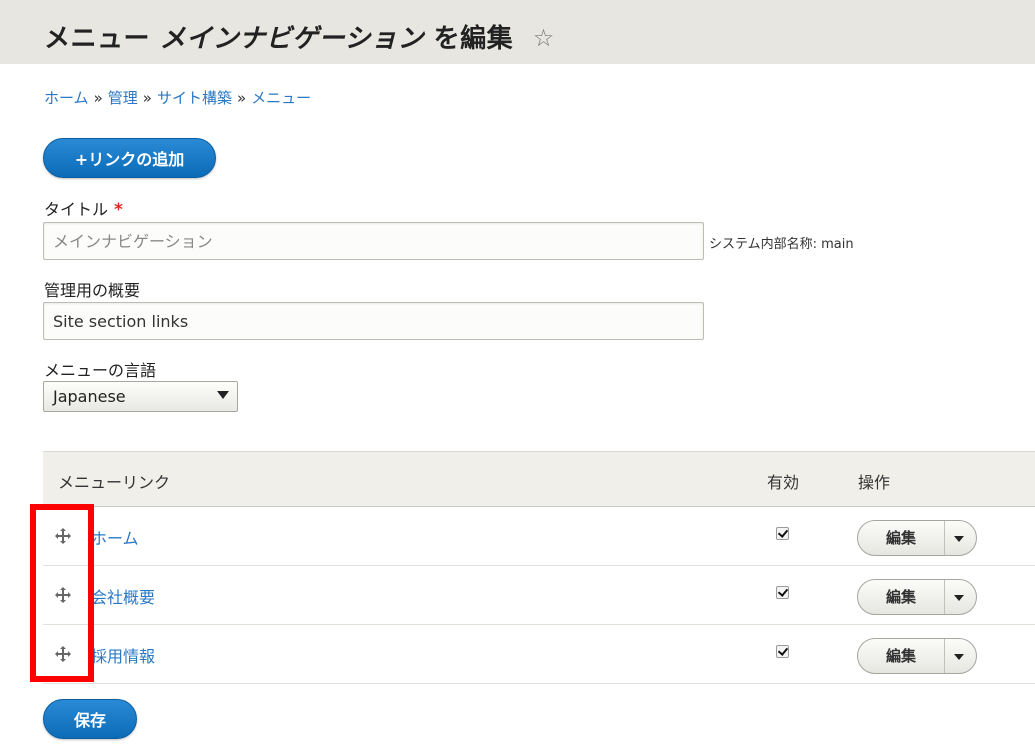 This screenshot has height=756, width=1035. I want to click on language-label: メニューの言語, so click(100, 370).